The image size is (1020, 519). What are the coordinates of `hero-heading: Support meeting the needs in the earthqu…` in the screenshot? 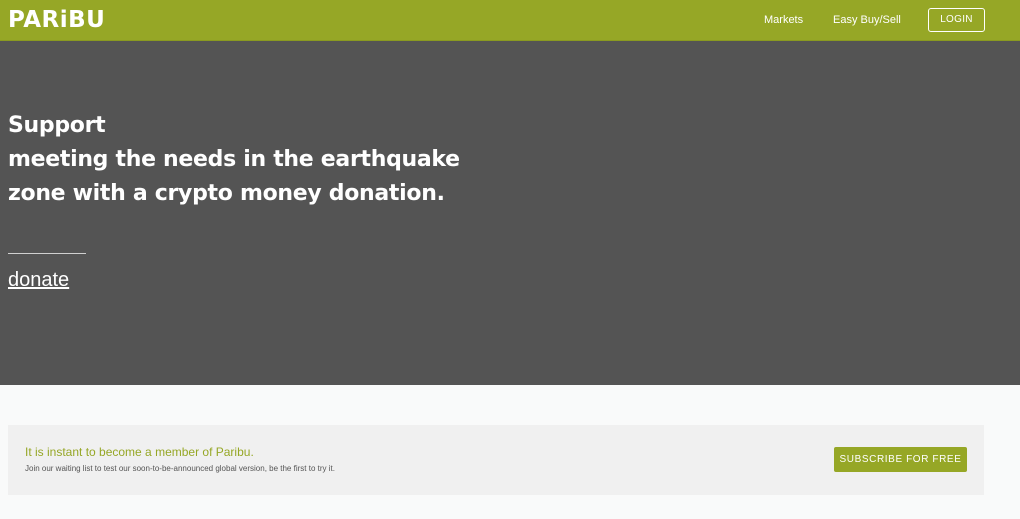 It's located at (234, 160).